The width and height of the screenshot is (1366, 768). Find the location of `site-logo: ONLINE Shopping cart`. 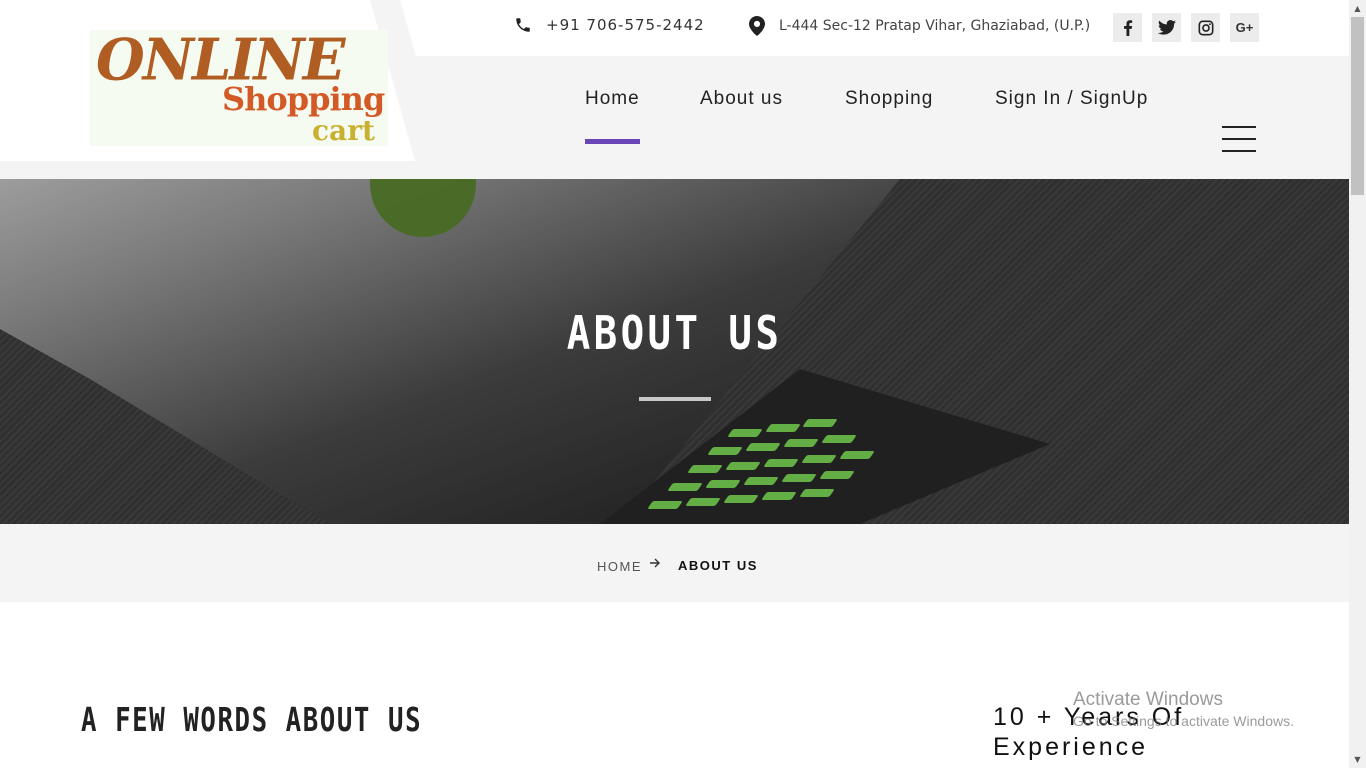

site-logo: ONLINE Shopping cart is located at coordinates (239, 88).